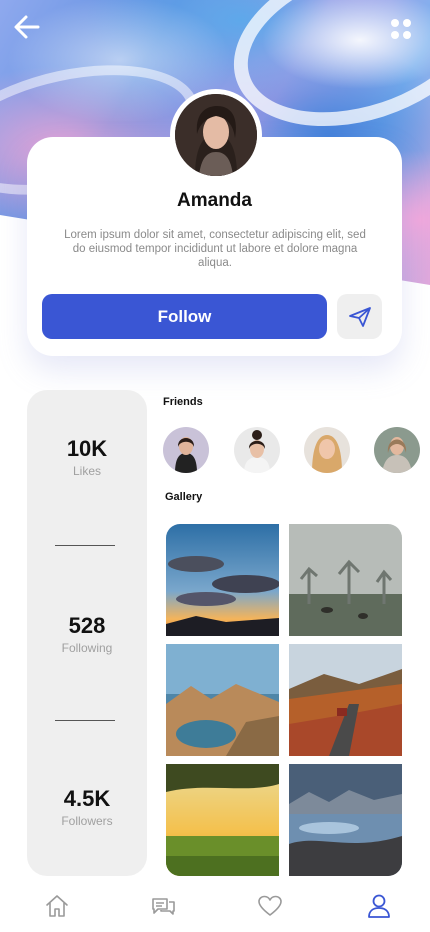 The image size is (430, 932). What do you see at coordinates (87, 625) in the screenshot?
I see `following-count: 528` at bounding box center [87, 625].